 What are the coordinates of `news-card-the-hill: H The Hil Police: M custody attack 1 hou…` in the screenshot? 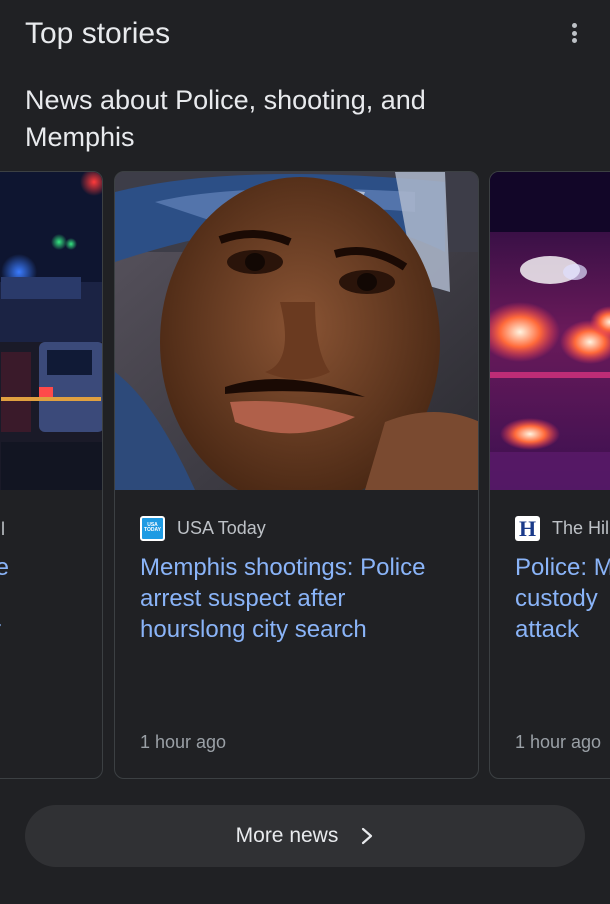 It's located at (549, 475).